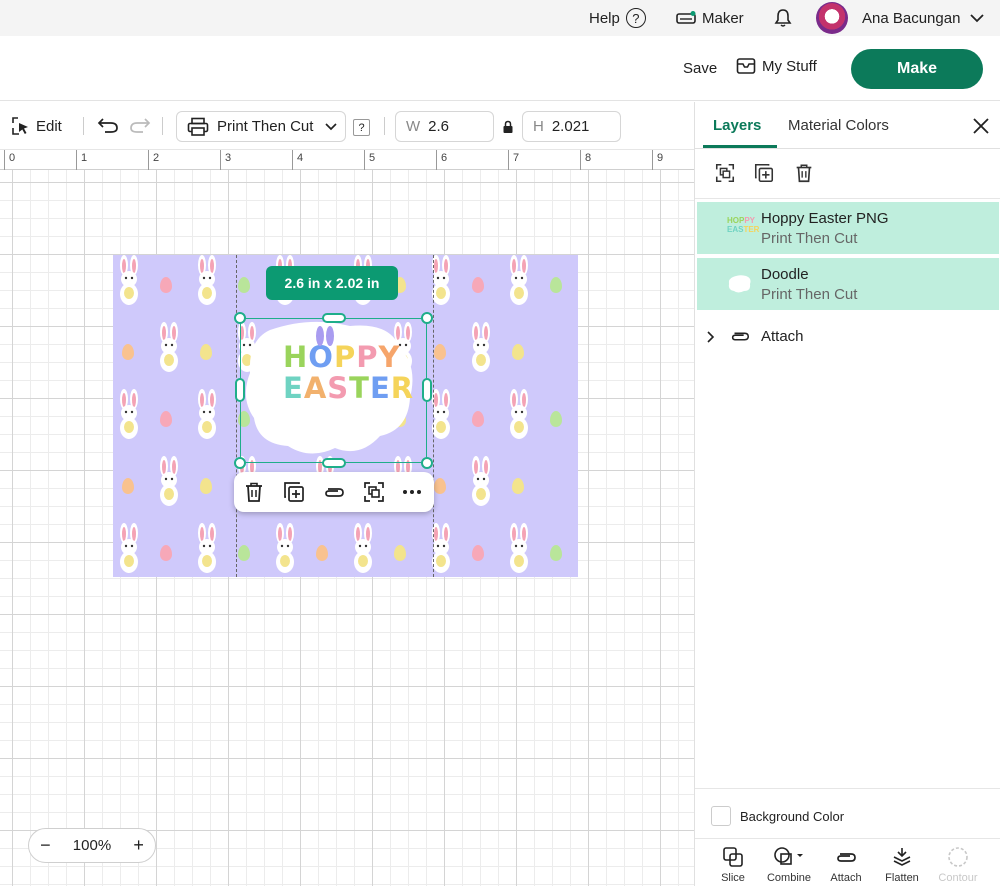  What do you see at coordinates (792, 816) in the screenshot?
I see `background-color-label: Background Color` at bounding box center [792, 816].